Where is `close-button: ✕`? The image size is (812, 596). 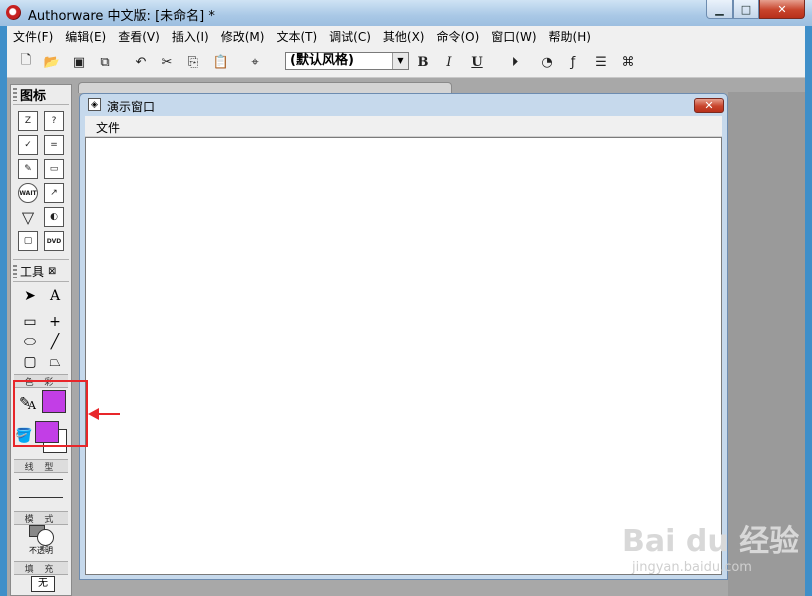 close-button: ✕ is located at coordinates (782, 9).